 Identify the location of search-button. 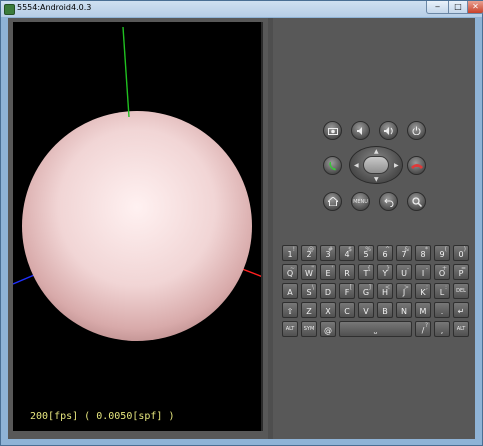
(416, 201).